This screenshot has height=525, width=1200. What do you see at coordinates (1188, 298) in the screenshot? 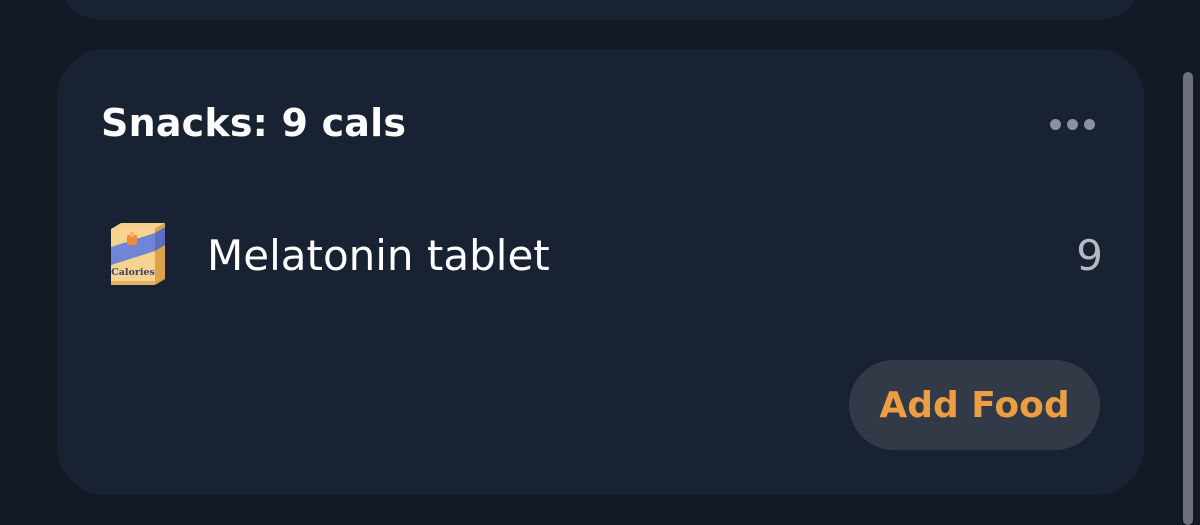
I see `scrollbar-thumb` at bounding box center [1188, 298].